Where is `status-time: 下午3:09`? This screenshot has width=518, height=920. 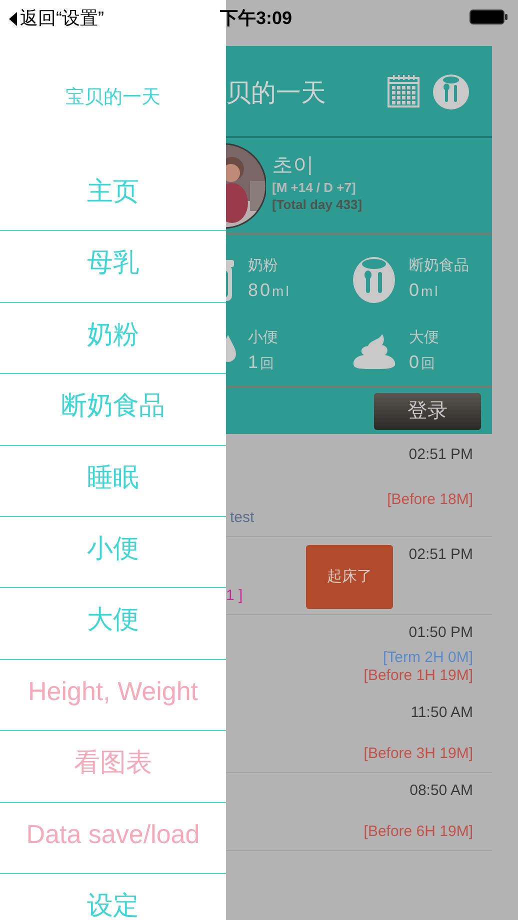
status-time: 下午3:09 is located at coordinates (256, 18).